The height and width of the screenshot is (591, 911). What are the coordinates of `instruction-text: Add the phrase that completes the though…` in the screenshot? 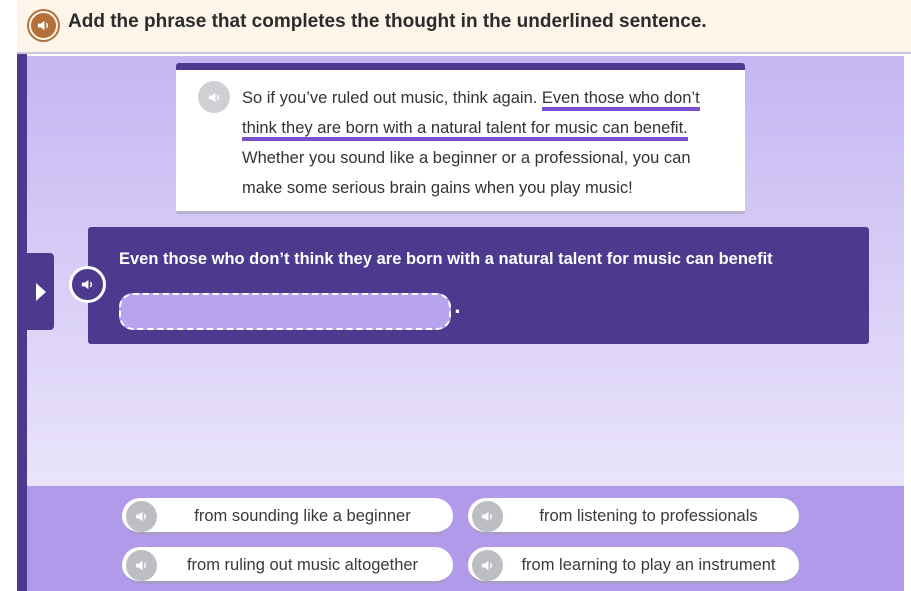 It's located at (387, 21).